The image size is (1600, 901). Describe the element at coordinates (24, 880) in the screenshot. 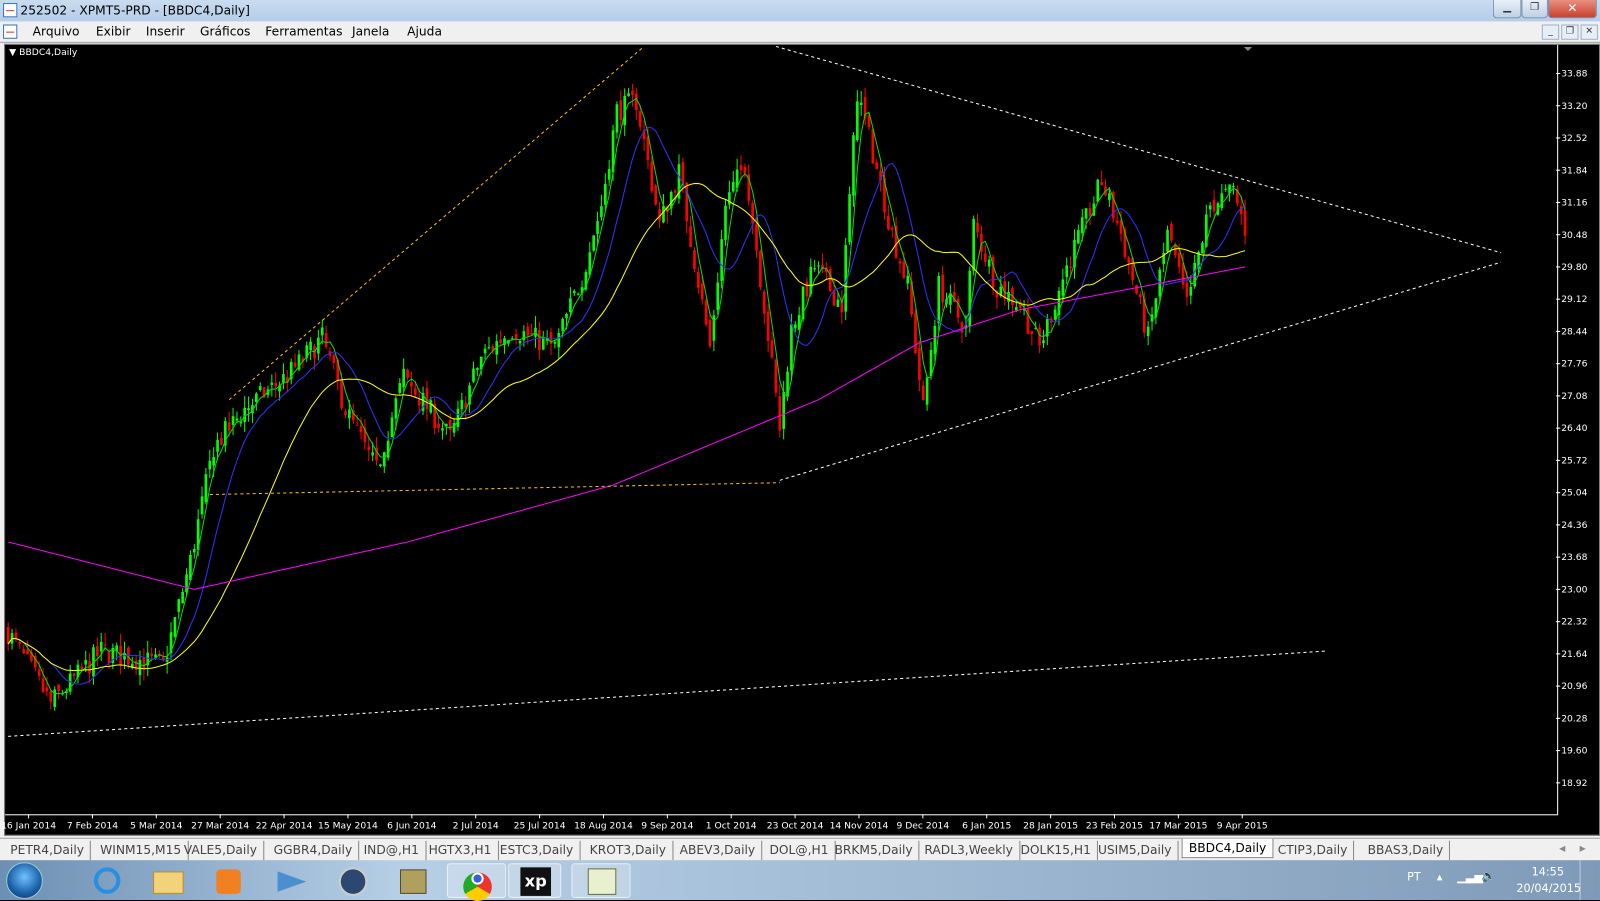

I see `start-button` at that location.